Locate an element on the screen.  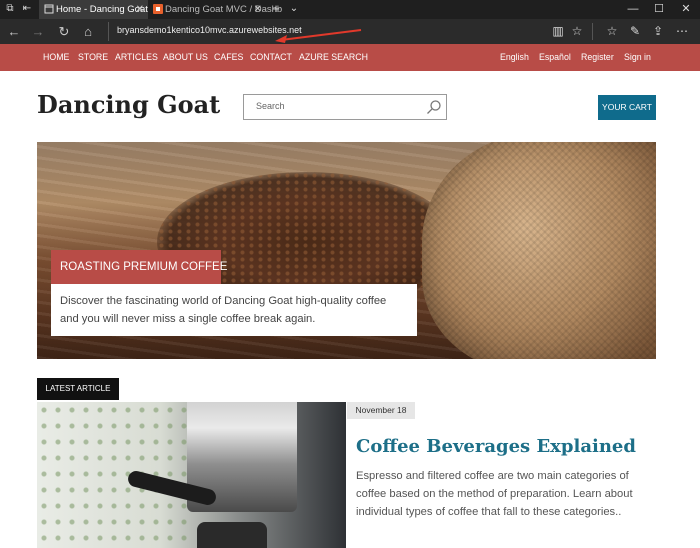
new-tab-icon: + is located at coordinates (276, 8).